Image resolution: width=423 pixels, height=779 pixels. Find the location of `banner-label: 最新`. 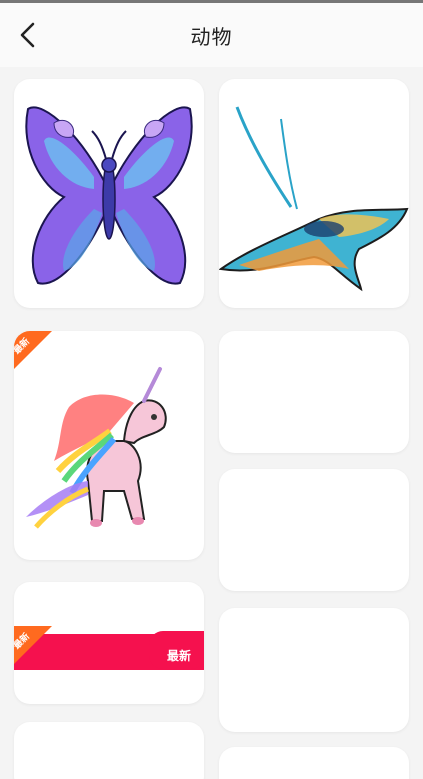

banner-label: 最新 is located at coordinates (178, 656).